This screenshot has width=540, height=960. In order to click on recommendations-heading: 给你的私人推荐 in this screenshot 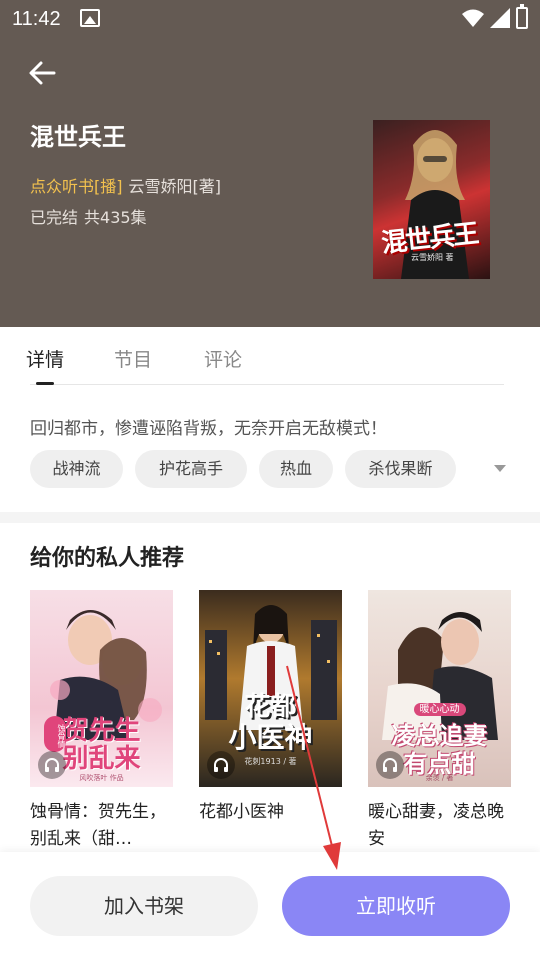, I will do `click(107, 558)`.